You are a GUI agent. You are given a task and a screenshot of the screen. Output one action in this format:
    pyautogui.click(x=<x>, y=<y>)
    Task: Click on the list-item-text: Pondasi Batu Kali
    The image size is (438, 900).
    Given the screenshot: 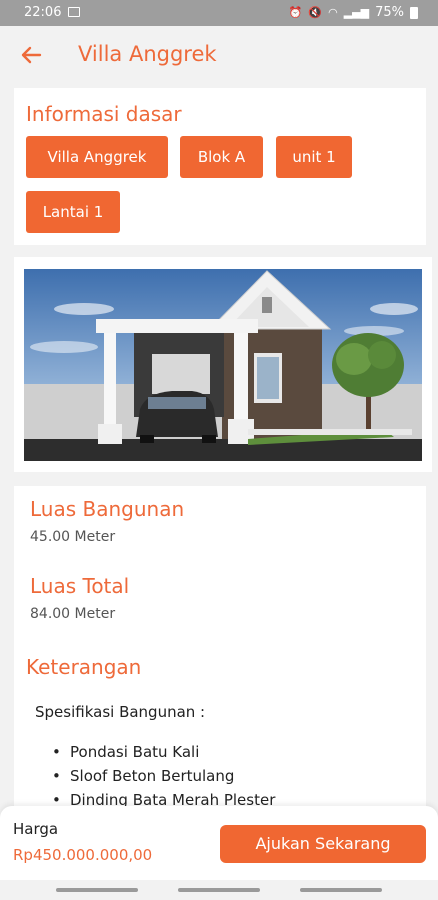 What is the action you would take?
    pyautogui.click(x=135, y=752)
    